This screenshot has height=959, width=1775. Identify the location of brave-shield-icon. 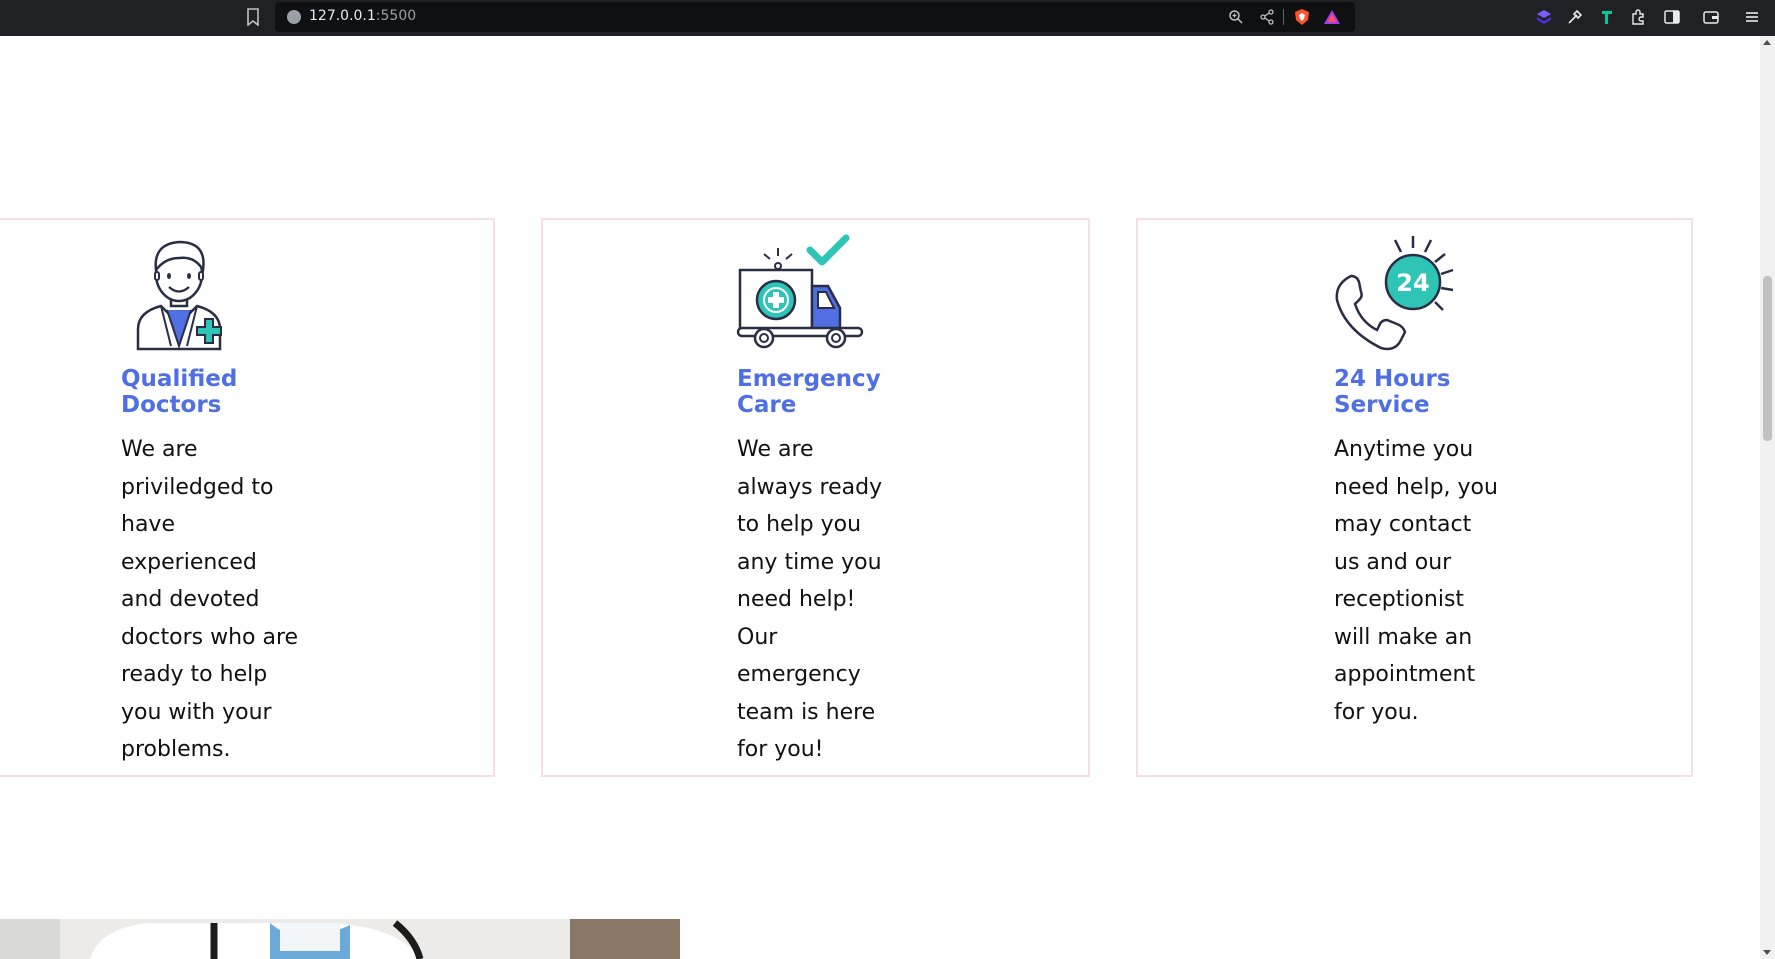
(1302, 17).